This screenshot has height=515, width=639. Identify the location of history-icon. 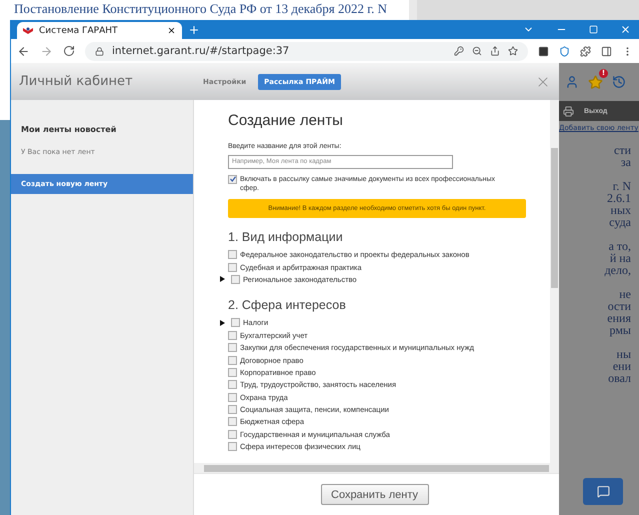
(619, 82).